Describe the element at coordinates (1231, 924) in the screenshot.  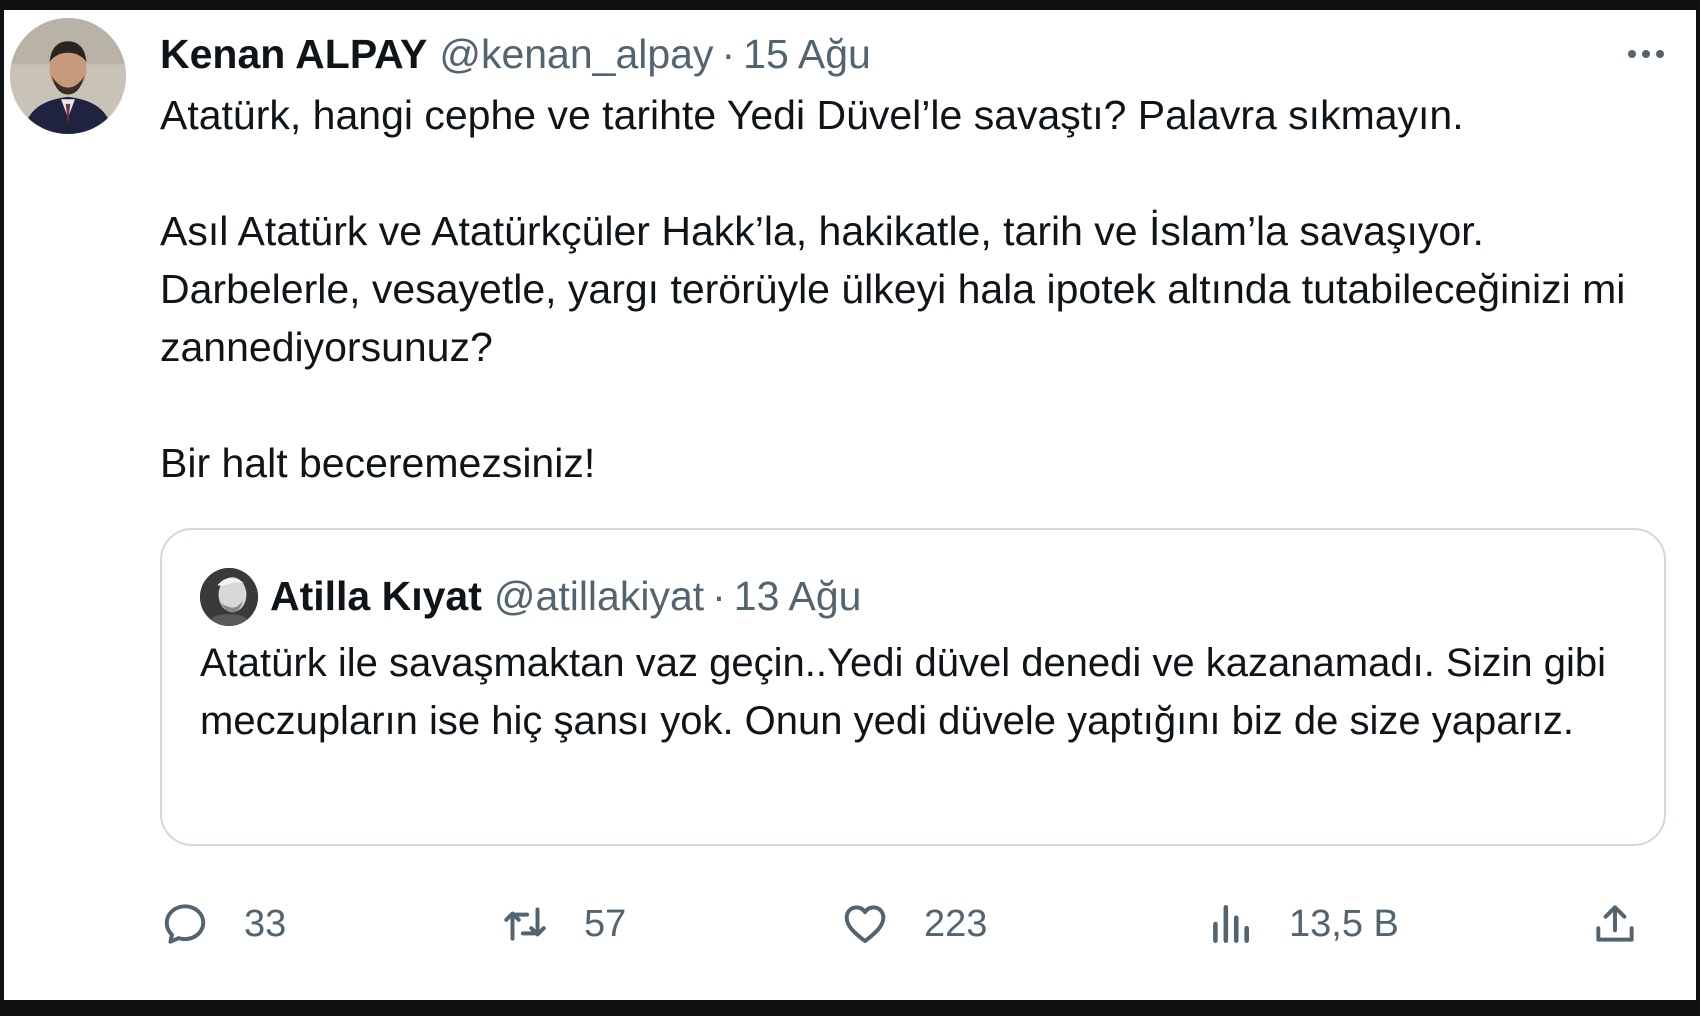
I see `views-chart-icon` at that location.